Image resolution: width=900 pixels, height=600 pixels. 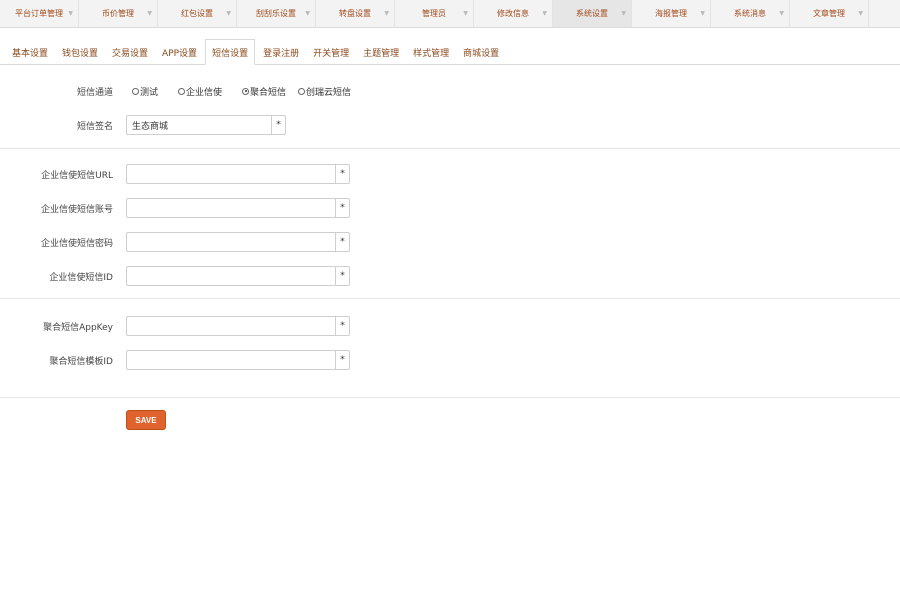 What do you see at coordinates (179, 52) in the screenshot?
I see `tab-app: APP设置` at bounding box center [179, 52].